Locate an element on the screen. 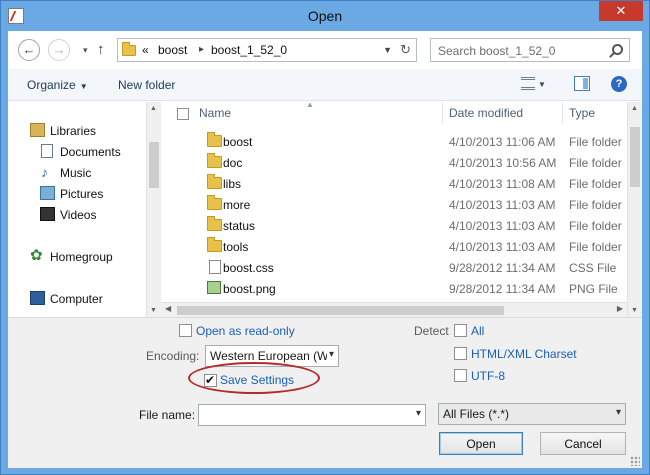  search-input: Search boost_1_52_0 is located at coordinates (530, 50).